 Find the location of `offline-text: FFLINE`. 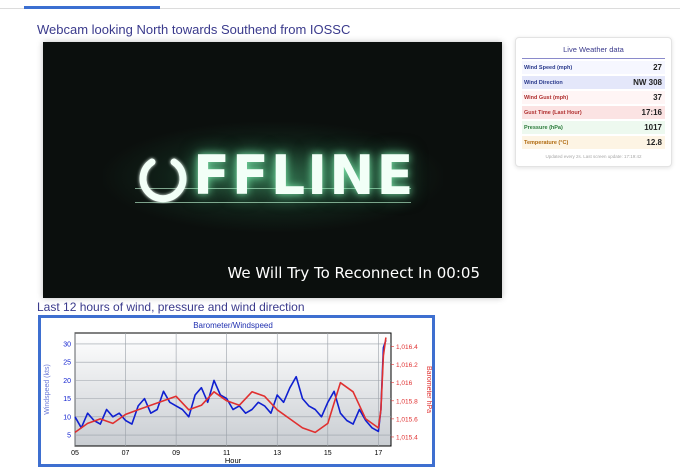

offline-text: FFLINE is located at coordinates (304, 175).